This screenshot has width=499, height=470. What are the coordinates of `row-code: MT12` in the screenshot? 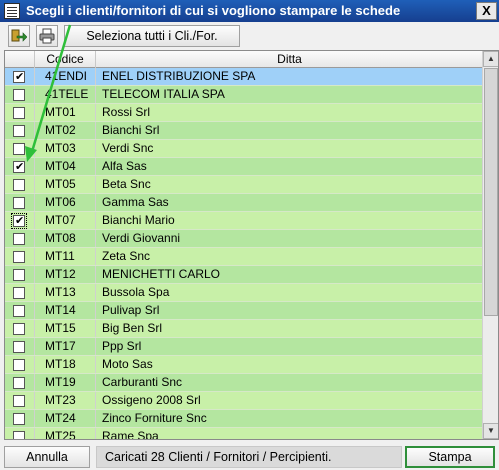 It's located at (65, 274).